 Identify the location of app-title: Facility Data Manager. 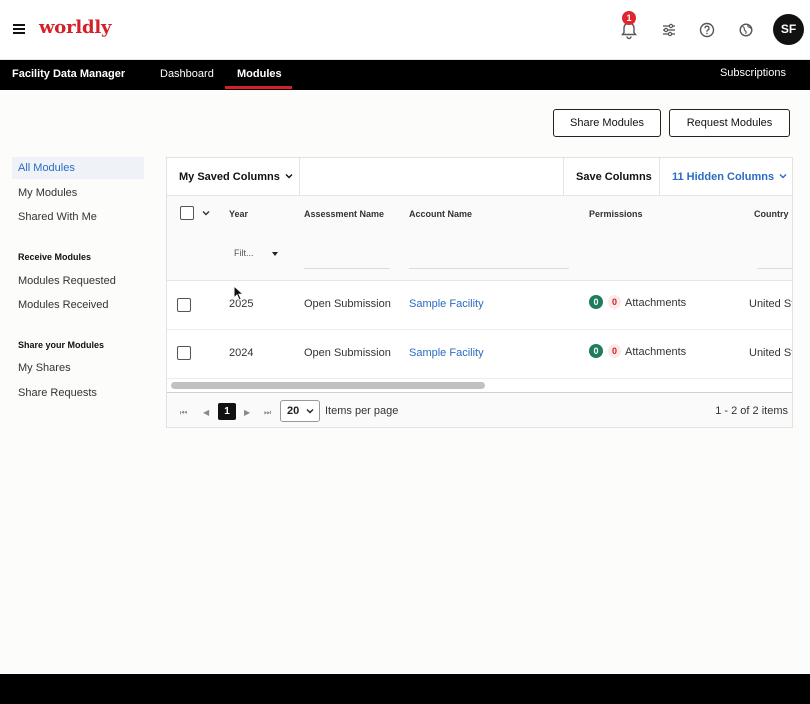
(69, 74).